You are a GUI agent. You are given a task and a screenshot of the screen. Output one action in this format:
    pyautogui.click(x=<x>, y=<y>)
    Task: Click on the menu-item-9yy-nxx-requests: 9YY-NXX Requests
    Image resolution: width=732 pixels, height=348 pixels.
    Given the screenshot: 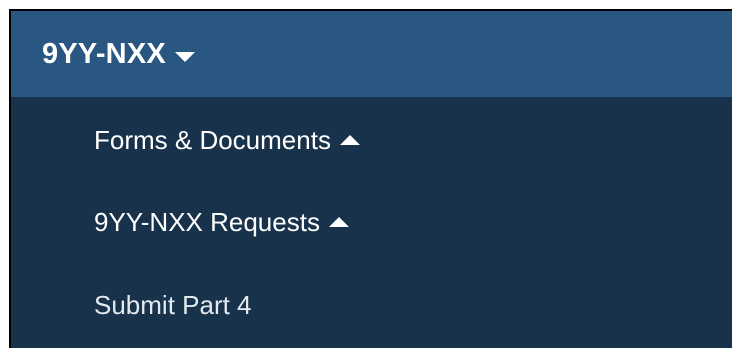 What is the action you would take?
    pyautogui.click(x=221, y=222)
    